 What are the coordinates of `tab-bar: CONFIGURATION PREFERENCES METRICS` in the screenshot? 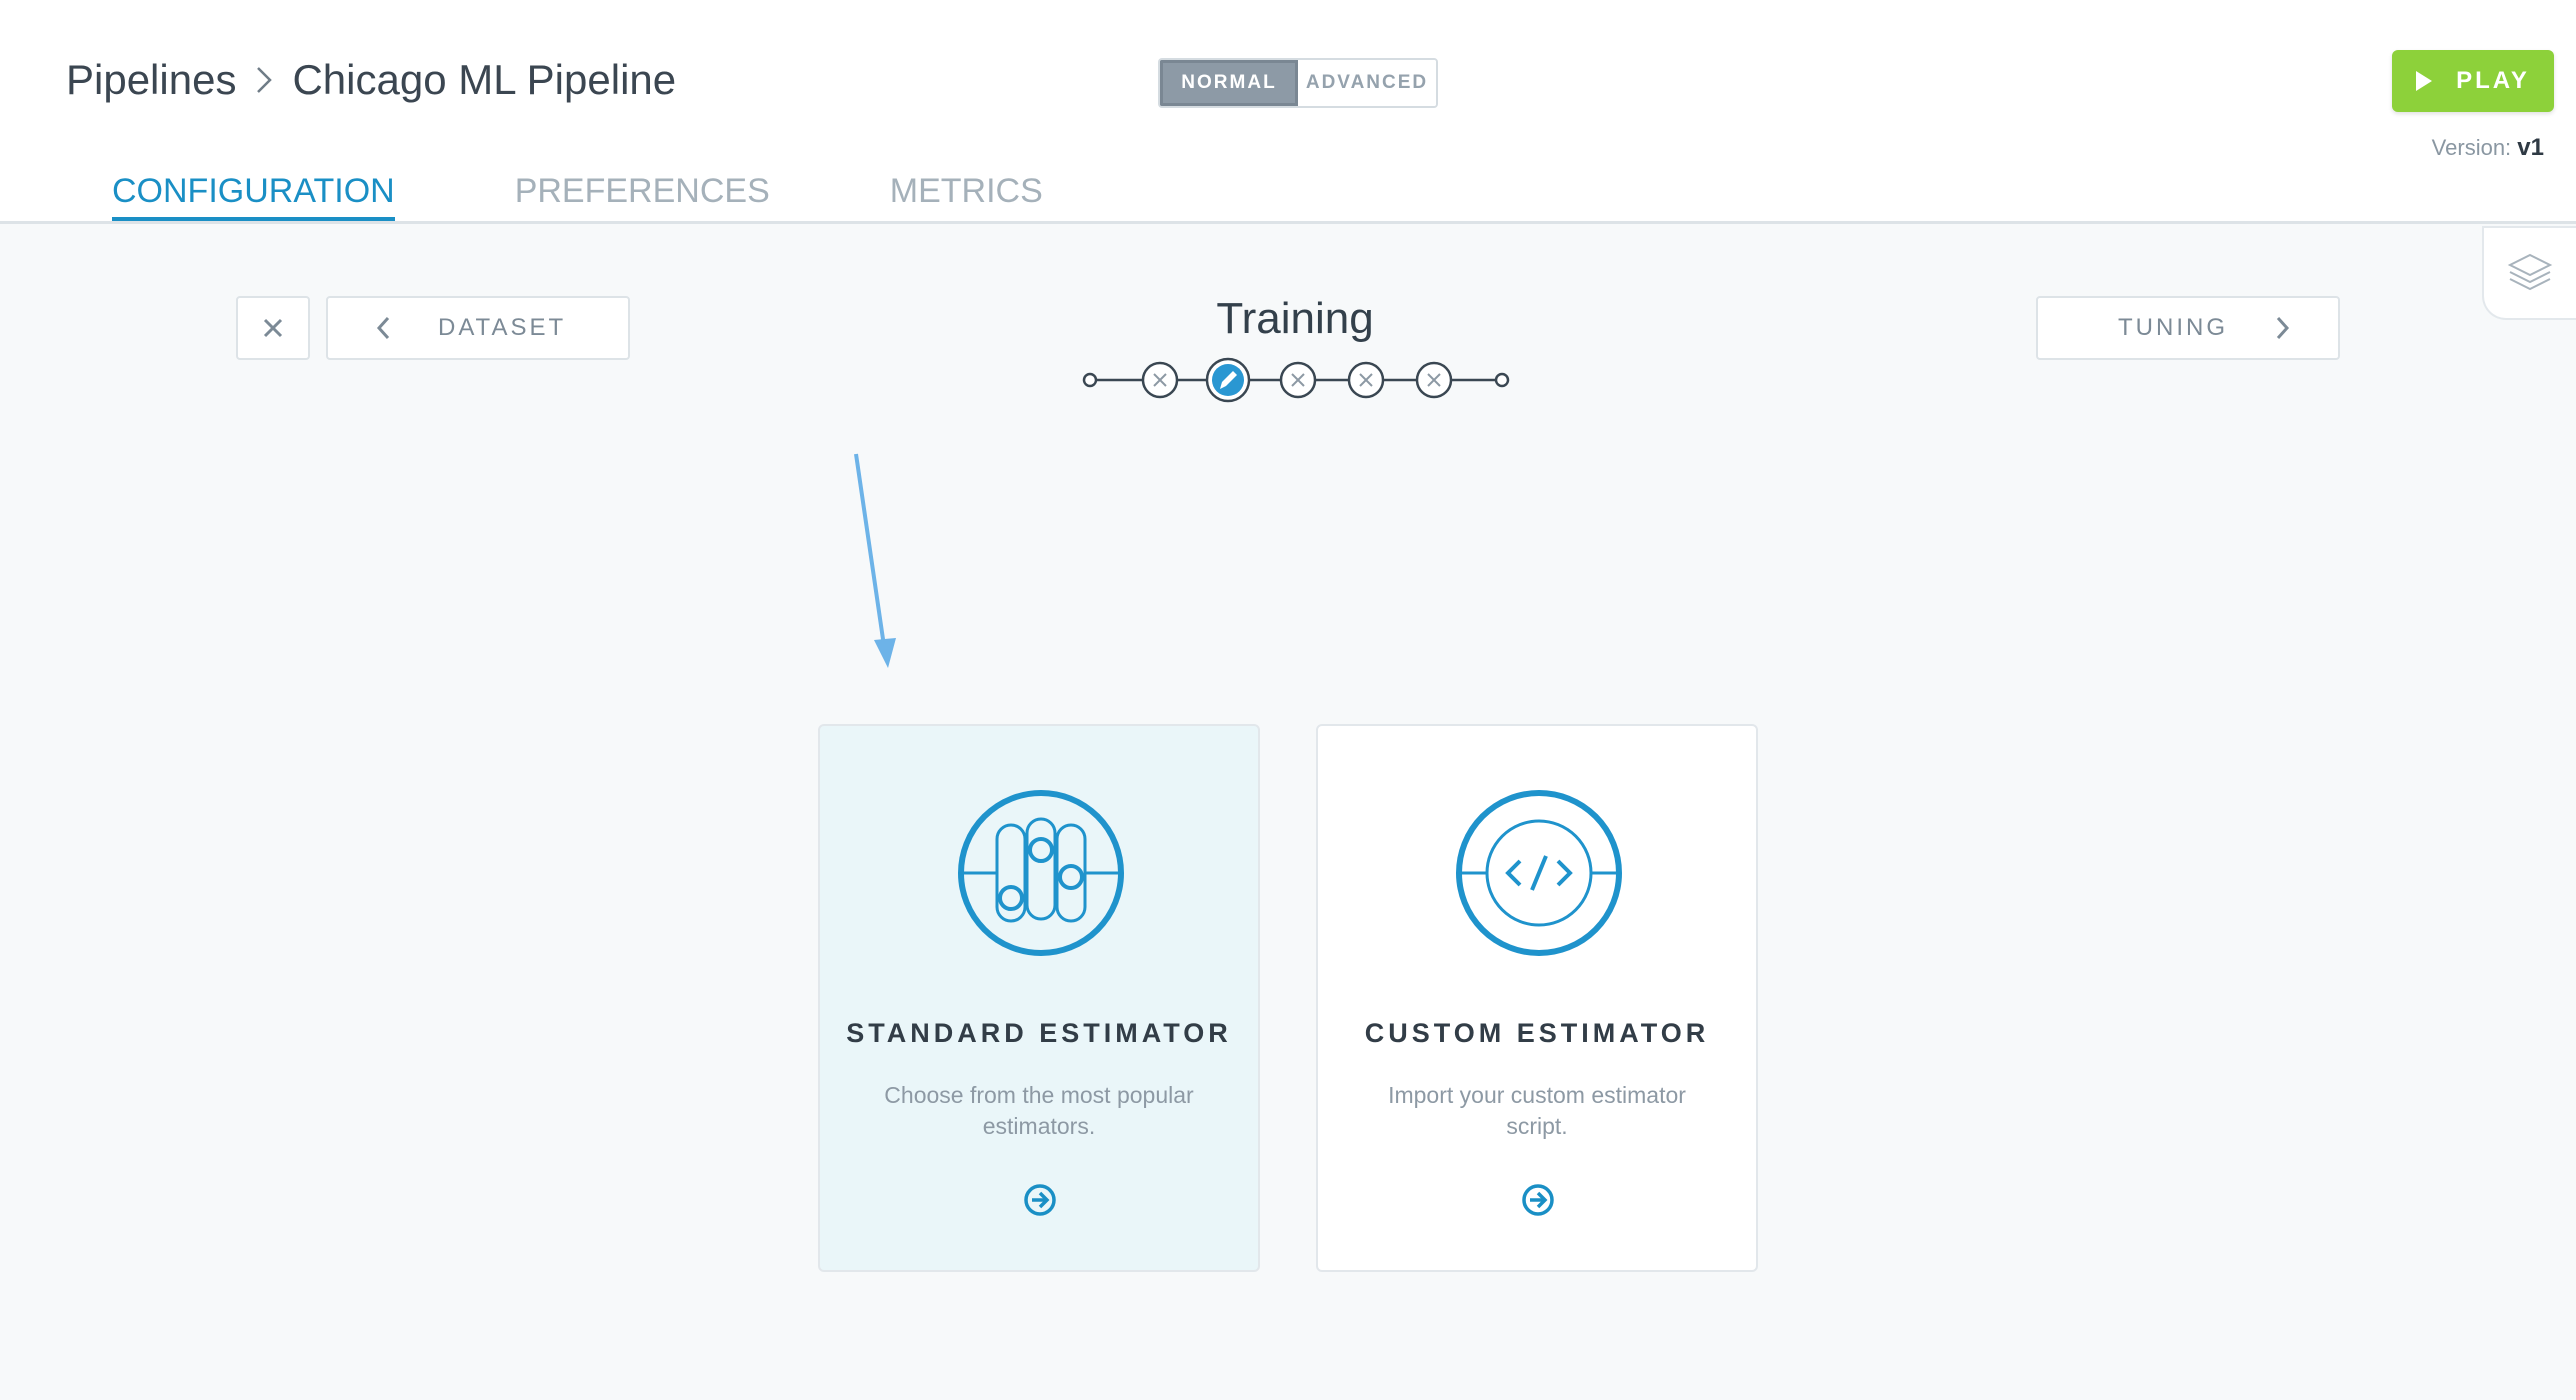 It's located at (637, 196).